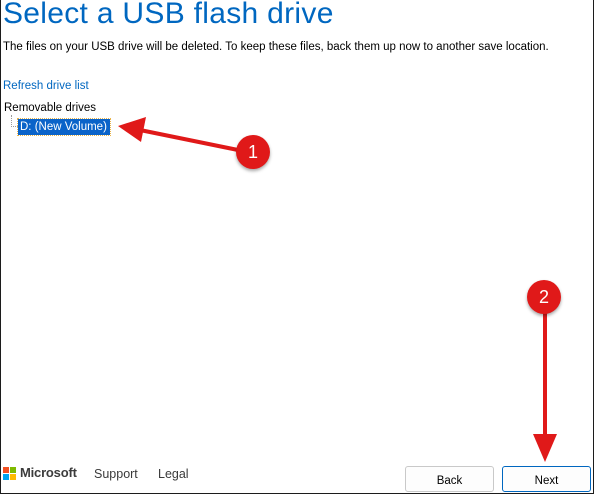 This screenshot has width=594, height=495. I want to click on back-button: Back, so click(449, 479).